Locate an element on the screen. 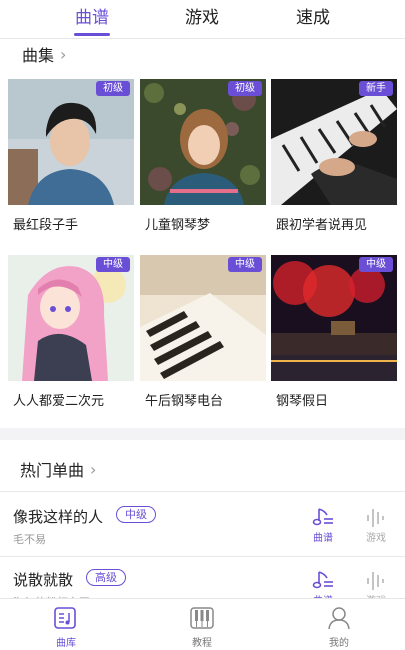 This screenshot has height=650, width=405. nav-library-label: 曲库 is located at coordinates (66, 643).